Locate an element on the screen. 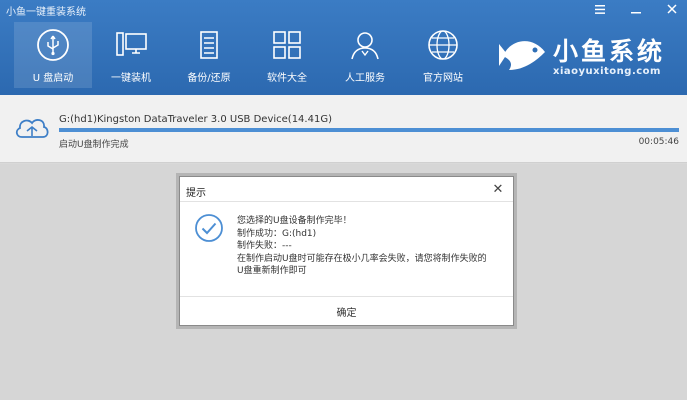 The height and width of the screenshot is (400, 687). nav-label: 人工服务 is located at coordinates (365, 78).